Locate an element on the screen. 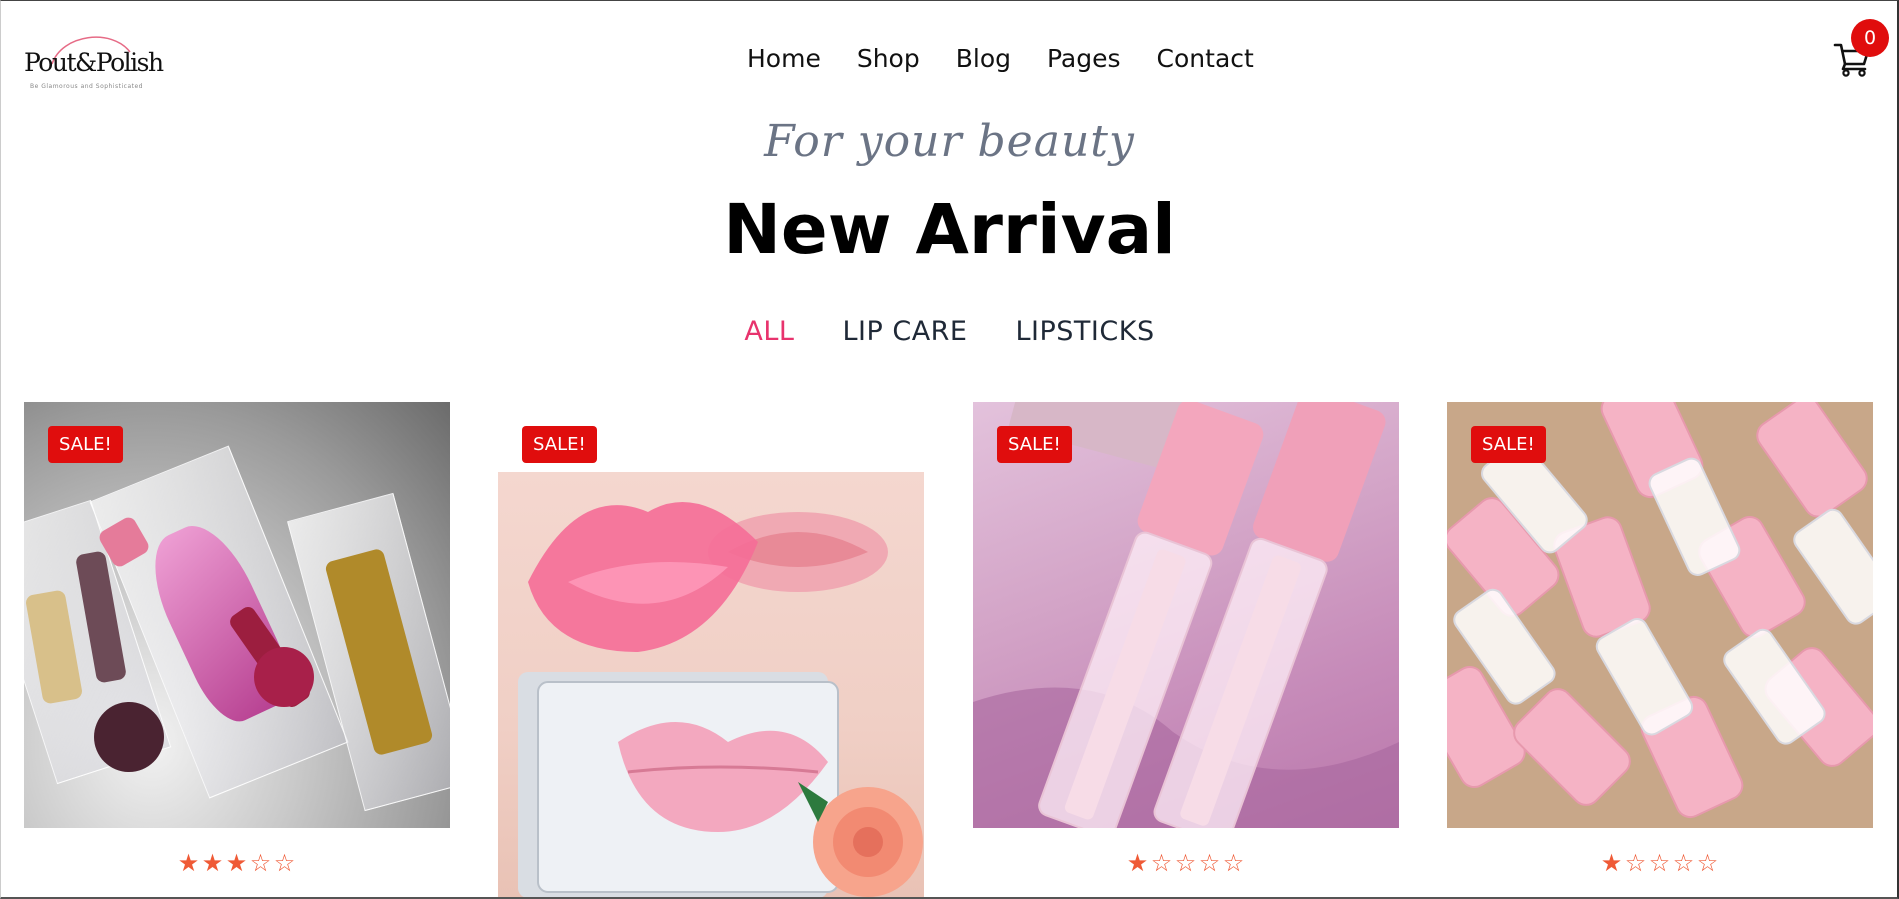 The image size is (1899, 899). cart-count-badge: 0 is located at coordinates (1870, 38).